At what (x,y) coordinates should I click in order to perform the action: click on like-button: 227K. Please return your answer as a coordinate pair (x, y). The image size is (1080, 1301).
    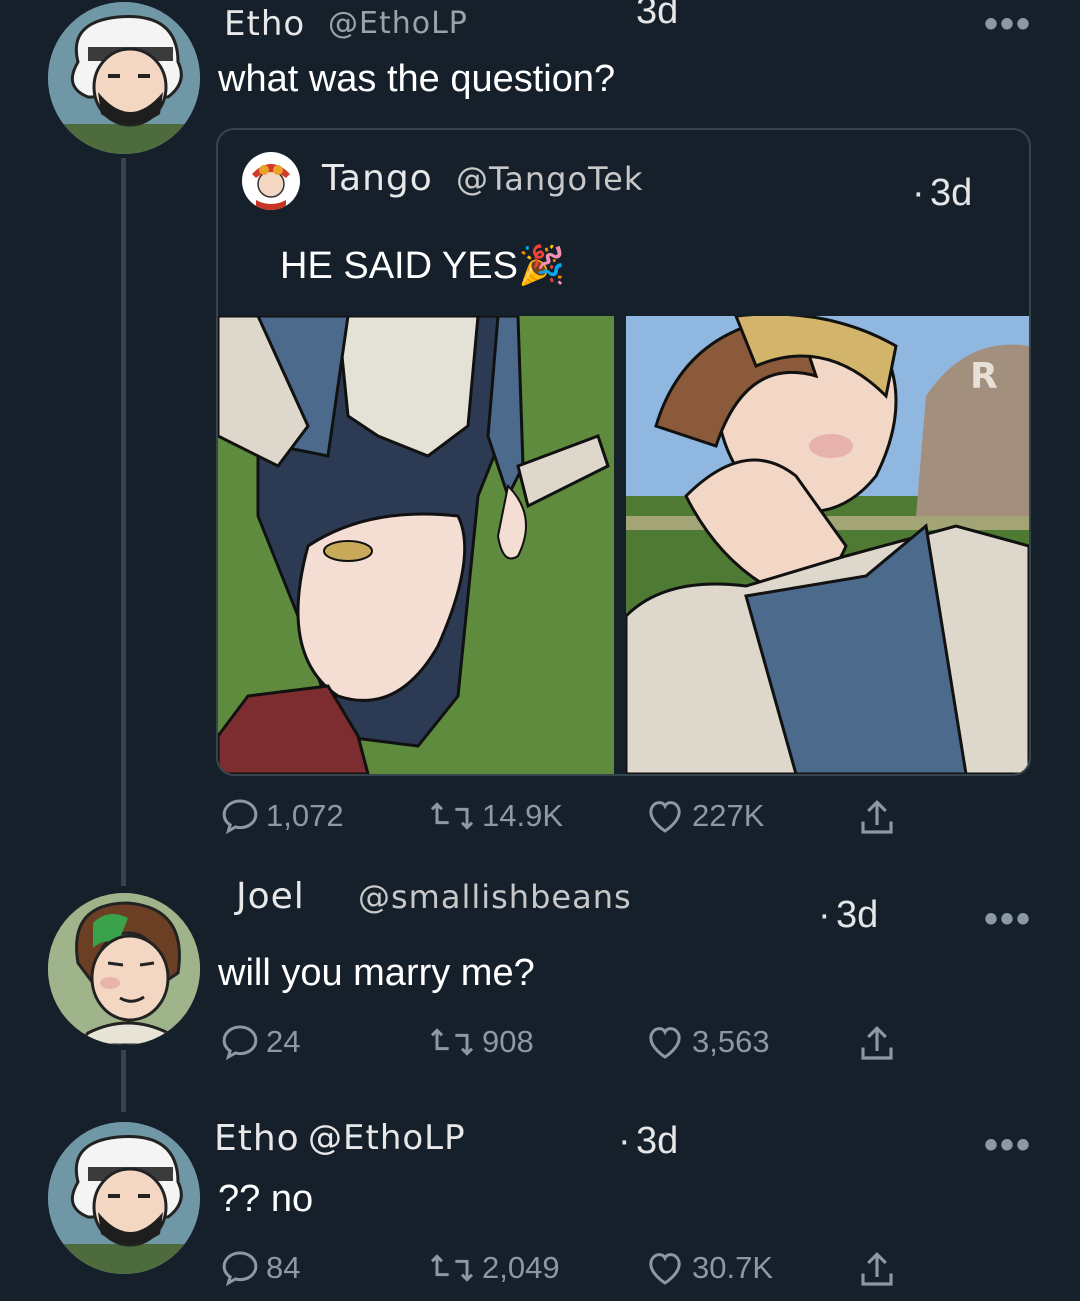
    Looking at the image, I should click on (704, 816).